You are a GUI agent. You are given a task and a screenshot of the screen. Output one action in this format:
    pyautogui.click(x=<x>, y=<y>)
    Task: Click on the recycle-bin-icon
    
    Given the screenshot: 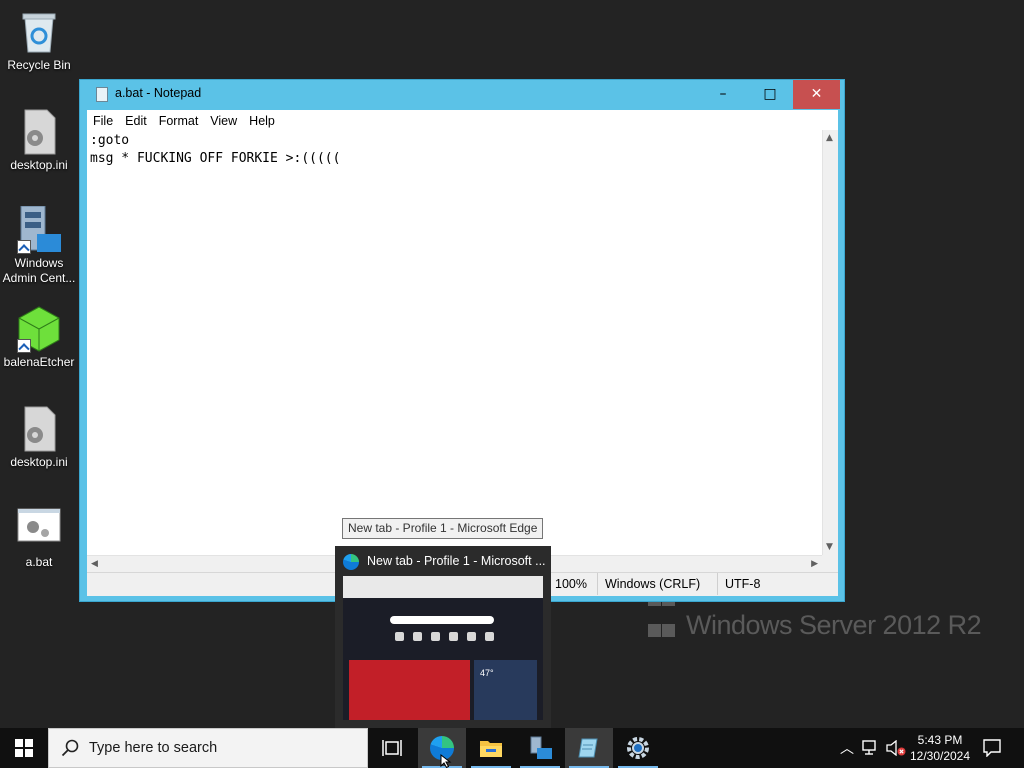 What is the action you would take?
    pyautogui.click(x=39, y=32)
    